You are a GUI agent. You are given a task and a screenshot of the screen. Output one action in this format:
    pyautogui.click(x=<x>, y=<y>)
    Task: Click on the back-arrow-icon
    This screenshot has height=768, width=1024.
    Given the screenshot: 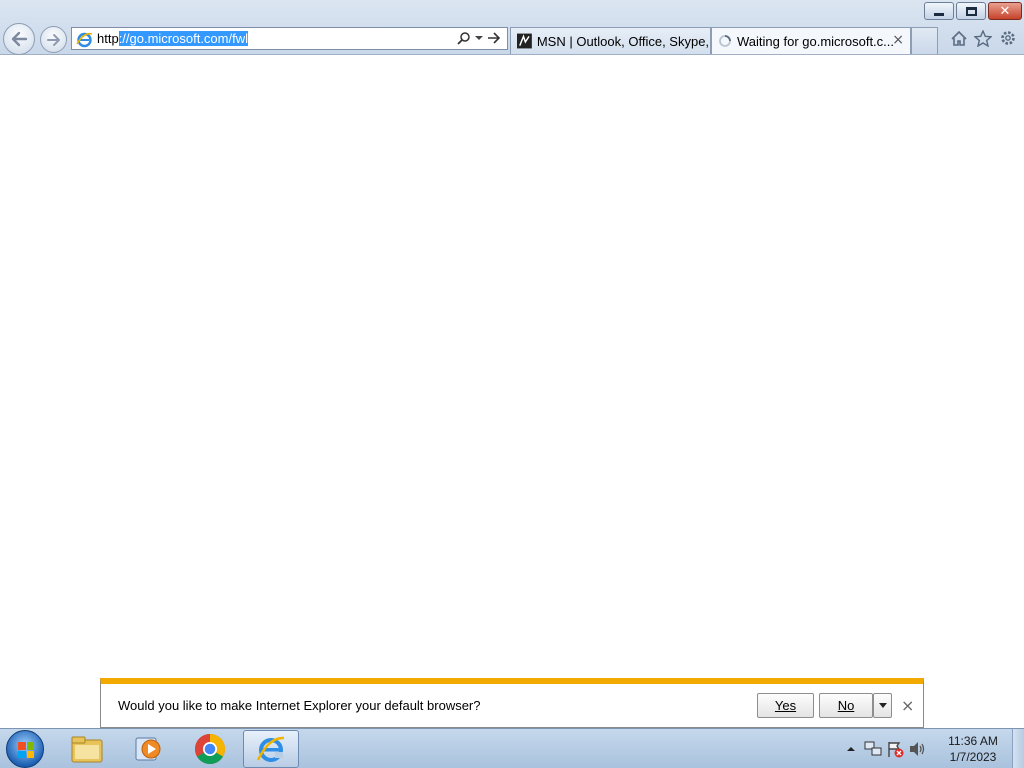 What is the action you would take?
    pyautogui.click(x=19, y=39)
    